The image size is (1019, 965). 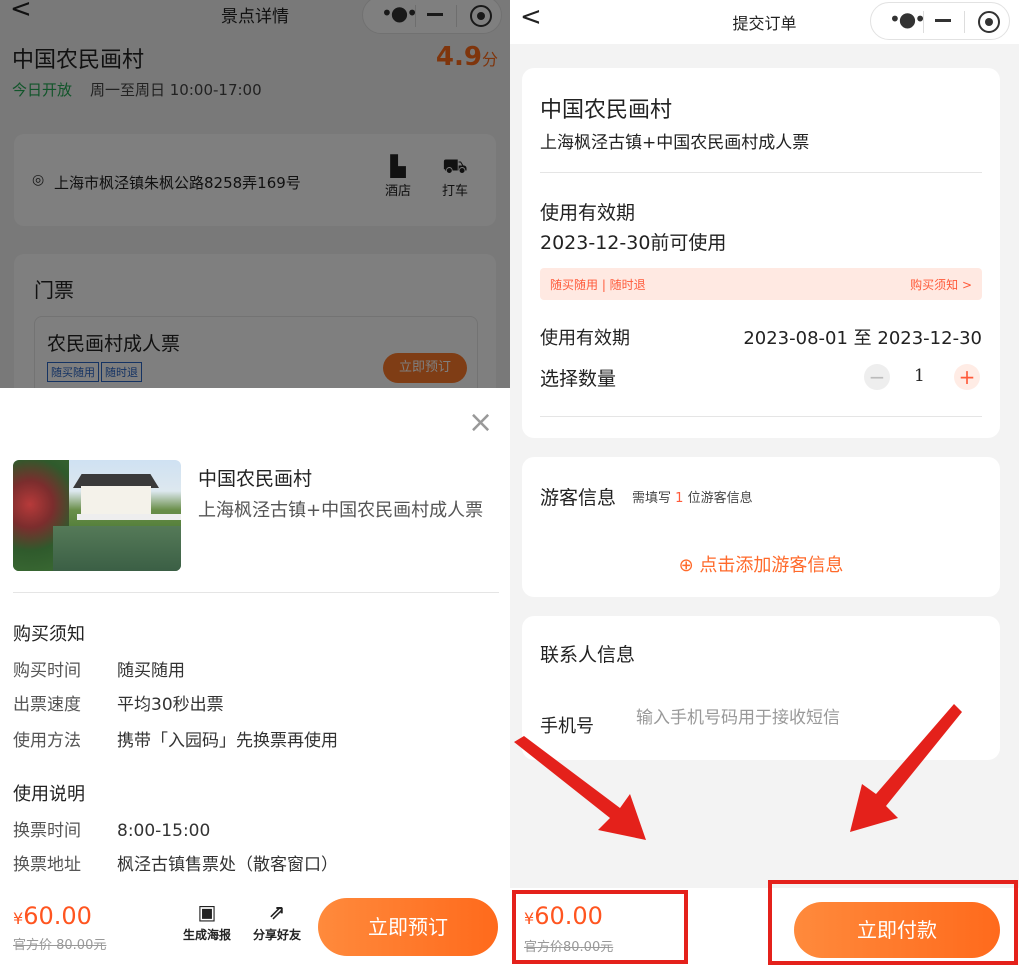 I want to click on book-now-button: 立即预订, so click(x=408, y=927).